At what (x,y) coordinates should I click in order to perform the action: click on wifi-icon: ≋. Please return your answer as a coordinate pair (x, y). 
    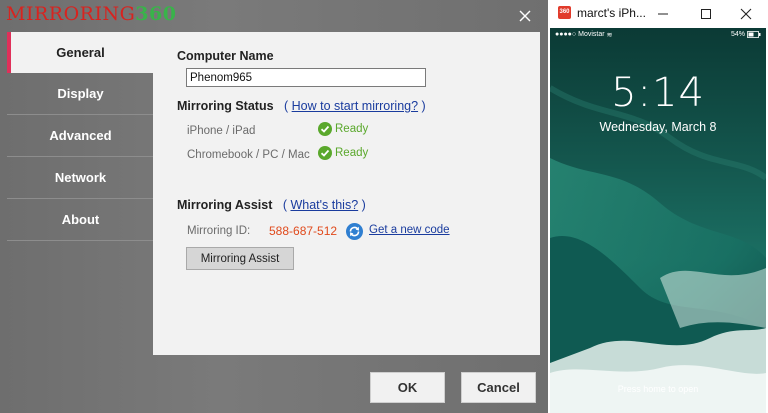
    Looking at the image, I should click on (609, 35).